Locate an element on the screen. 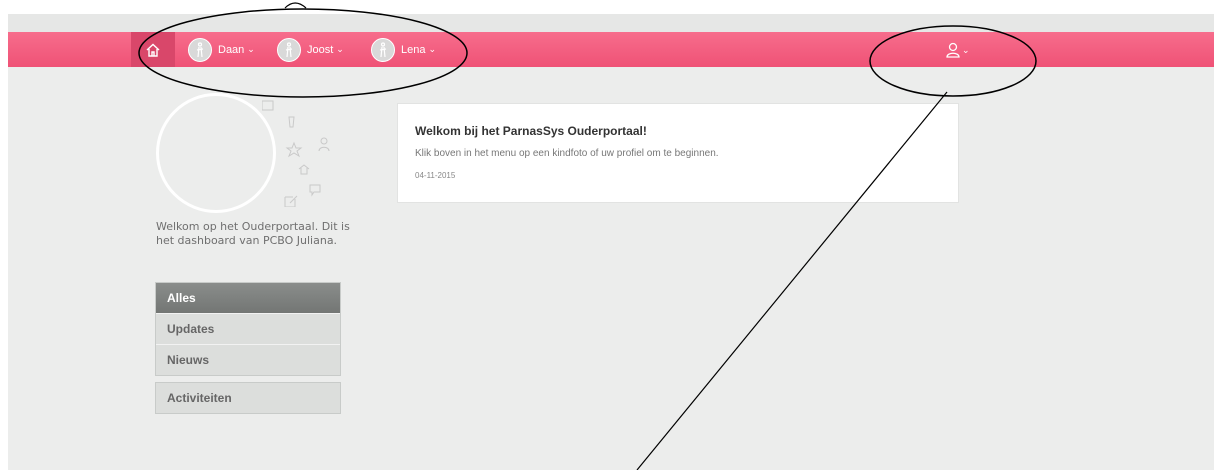 Image resolution: width=1214 pixels, height=470 pixels. child-name: Lena is located at coordinates (413, 49).